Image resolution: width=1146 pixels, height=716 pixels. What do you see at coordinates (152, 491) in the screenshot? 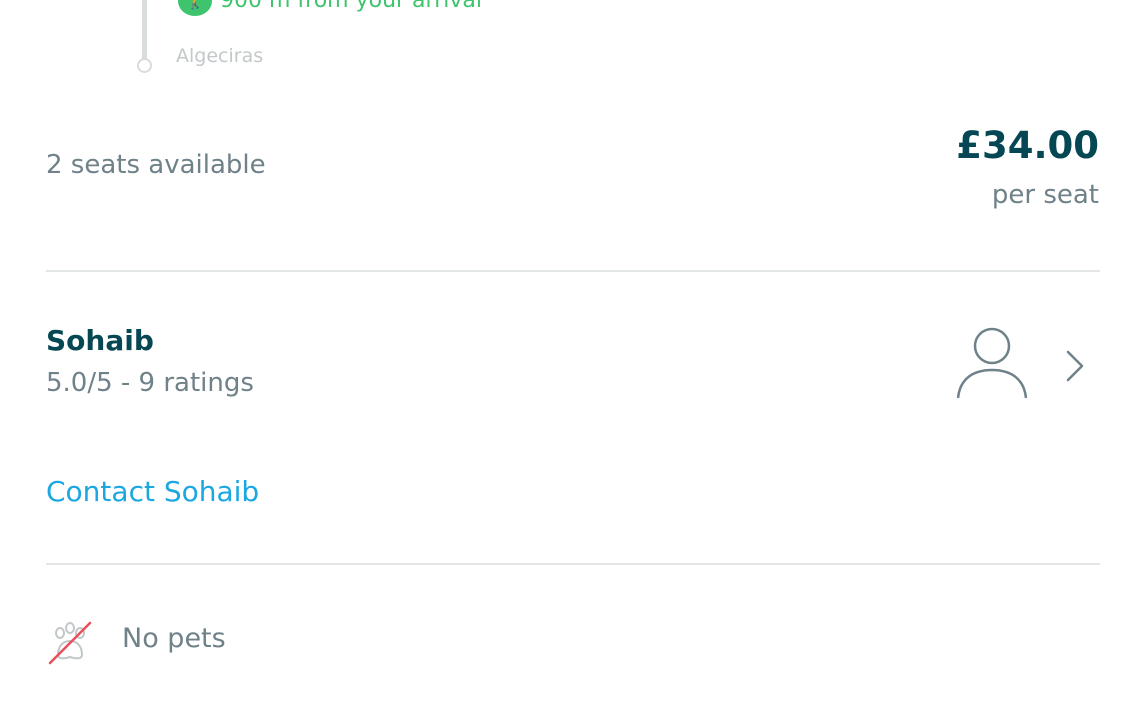
I see `contact-driver-link: Contact Sohaib` at bounding box center [152, 491].